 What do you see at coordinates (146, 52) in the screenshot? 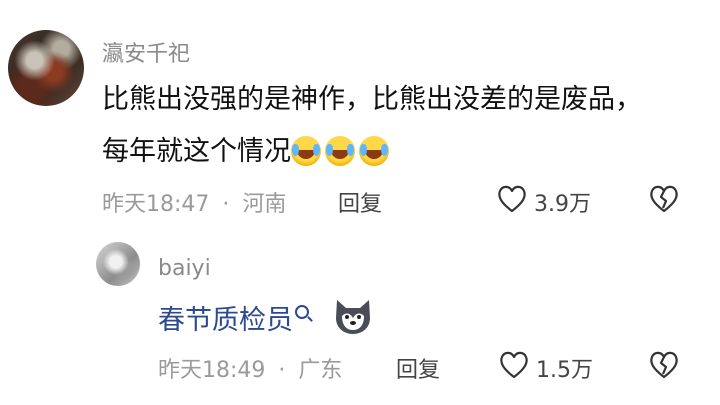
I see `username: 瀛安千祀` at bounding box center [146, 52].